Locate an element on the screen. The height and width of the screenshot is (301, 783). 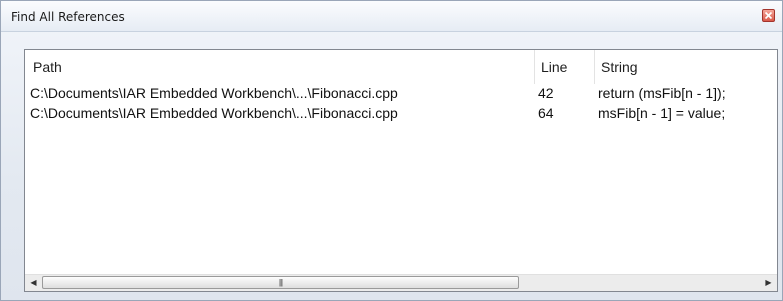
reference-line: 64 is located at coordinates (546, 113).